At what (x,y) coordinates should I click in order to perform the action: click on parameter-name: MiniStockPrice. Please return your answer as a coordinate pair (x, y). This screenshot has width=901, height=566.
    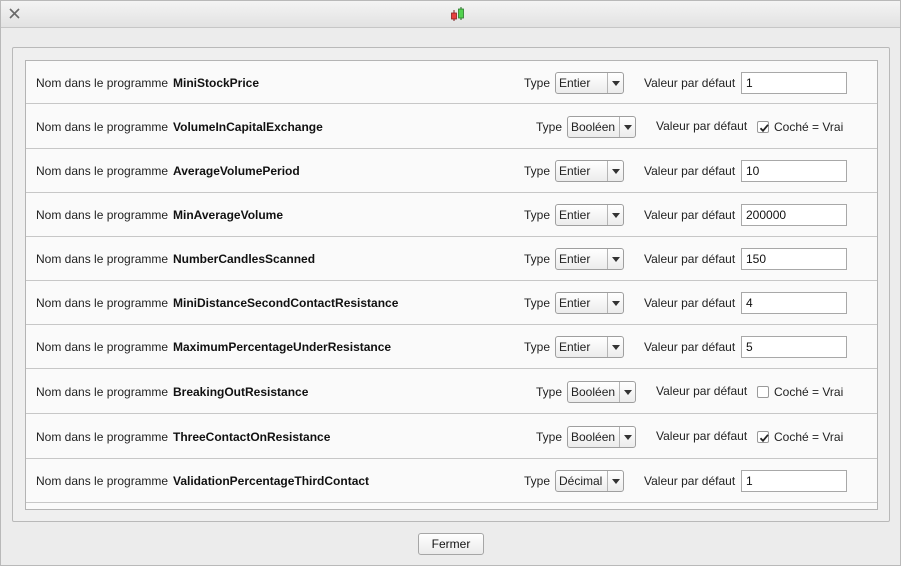
    Looking at the image, I should click on (216, 83).